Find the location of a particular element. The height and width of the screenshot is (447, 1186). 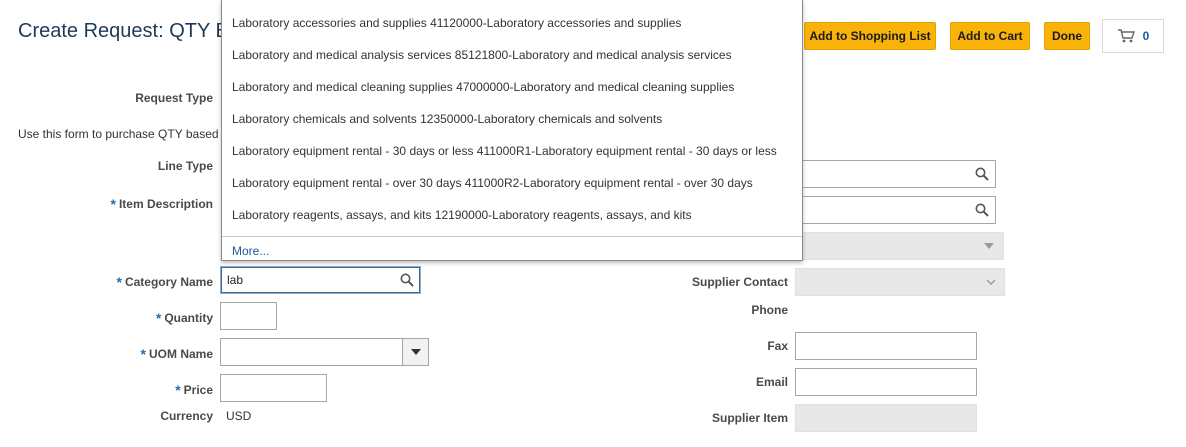

uom-name-select is located at coordinates (324, 352).